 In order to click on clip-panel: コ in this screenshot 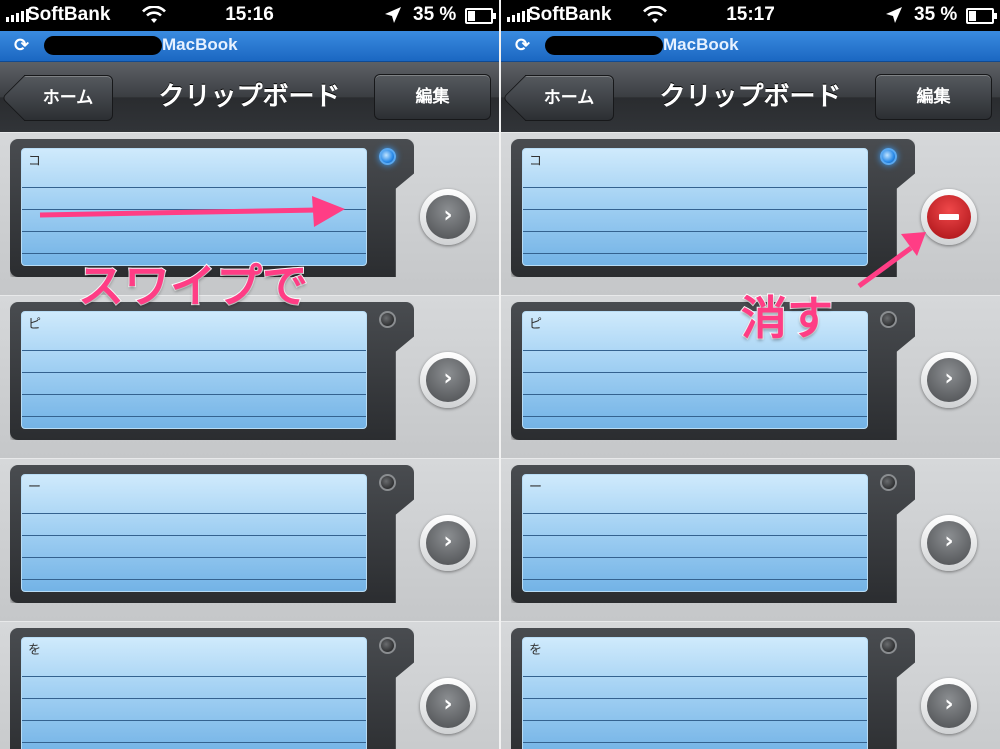, I will do `click(713, 208)`.